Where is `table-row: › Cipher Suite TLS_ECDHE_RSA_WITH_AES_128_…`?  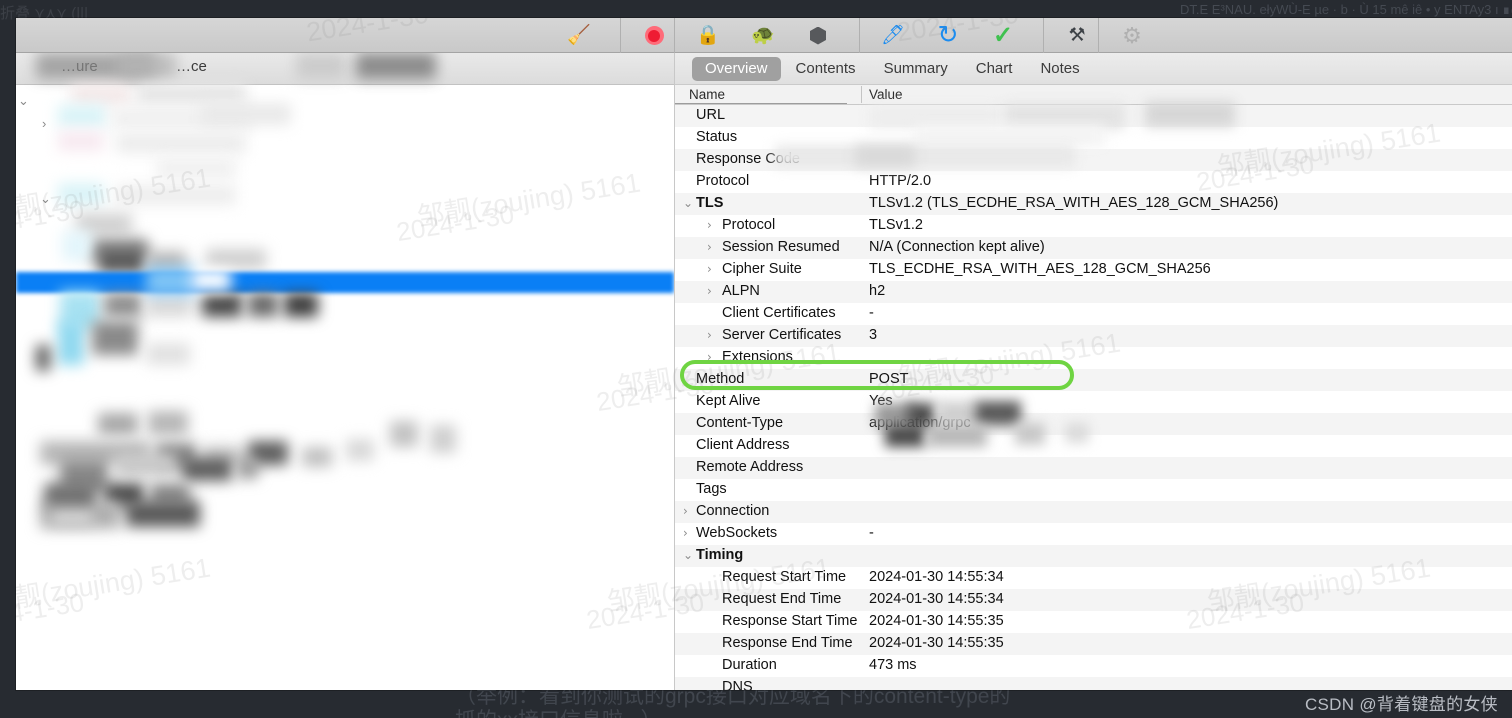 table-row: › Cipher Suite TLS_ECDHE_RSA_WITH_AES_128_… is located at coordinates (1093, 270).